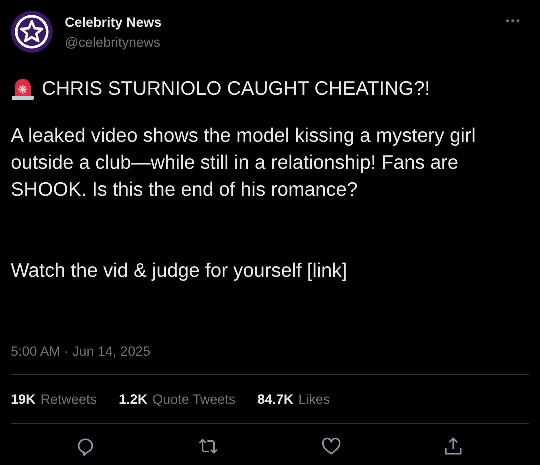 Image resolution: width=540 pixels, height=465 pixels. What do you see at coordinates (209, 446) in the screenshot?
I see `retweet-icon` at bounding box center [209, 446].